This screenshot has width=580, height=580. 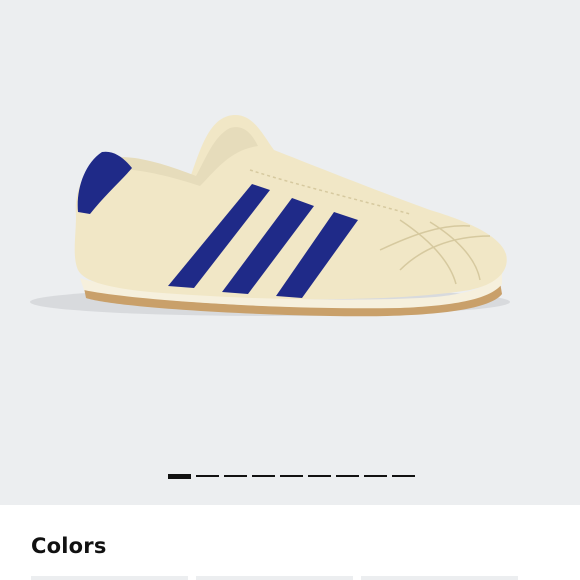 I want to click on colors-heading: Colors, so click(x=69, y=546).